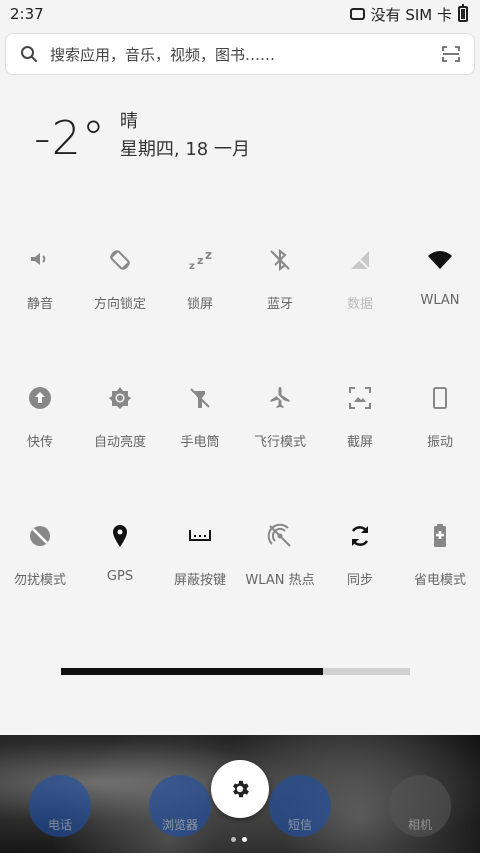 The image size is (480, 853). I want to click on tile-label: GPS, so click(120, 576).